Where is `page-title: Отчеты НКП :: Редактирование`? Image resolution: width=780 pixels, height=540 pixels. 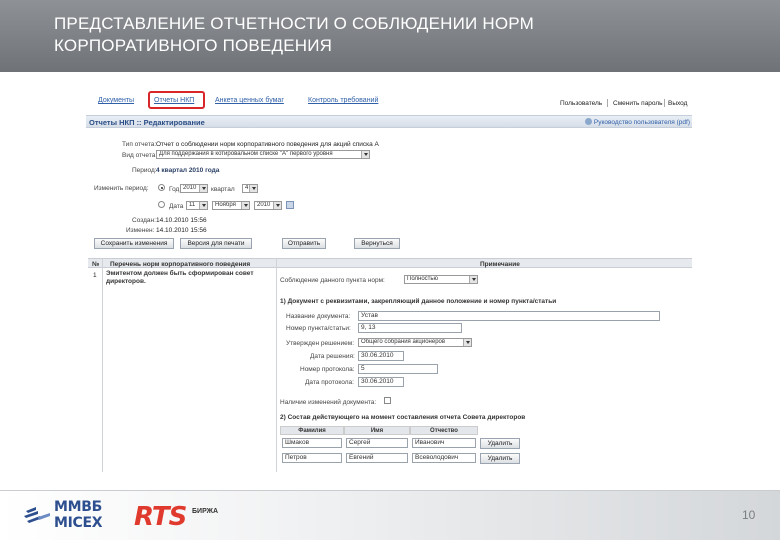 page-title: Отчеты НКП :: Редактирование is located at coordinates (147, 122).